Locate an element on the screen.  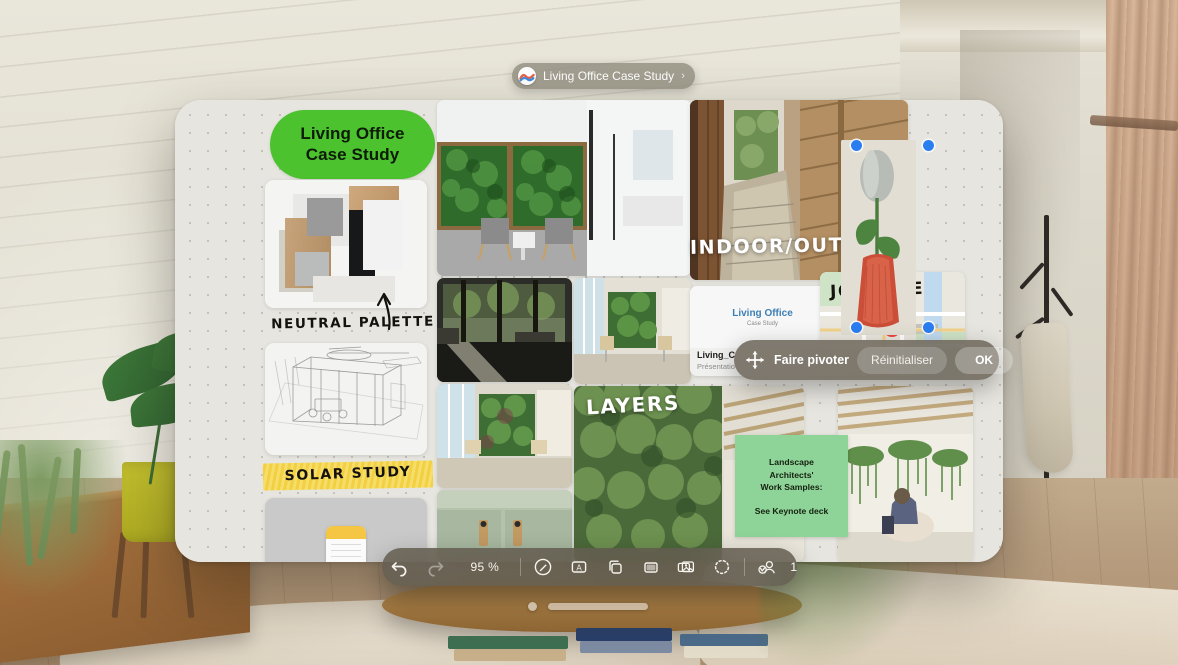
freeform-toolbar: 95 % A 1 is located at coordinates (589, 567).